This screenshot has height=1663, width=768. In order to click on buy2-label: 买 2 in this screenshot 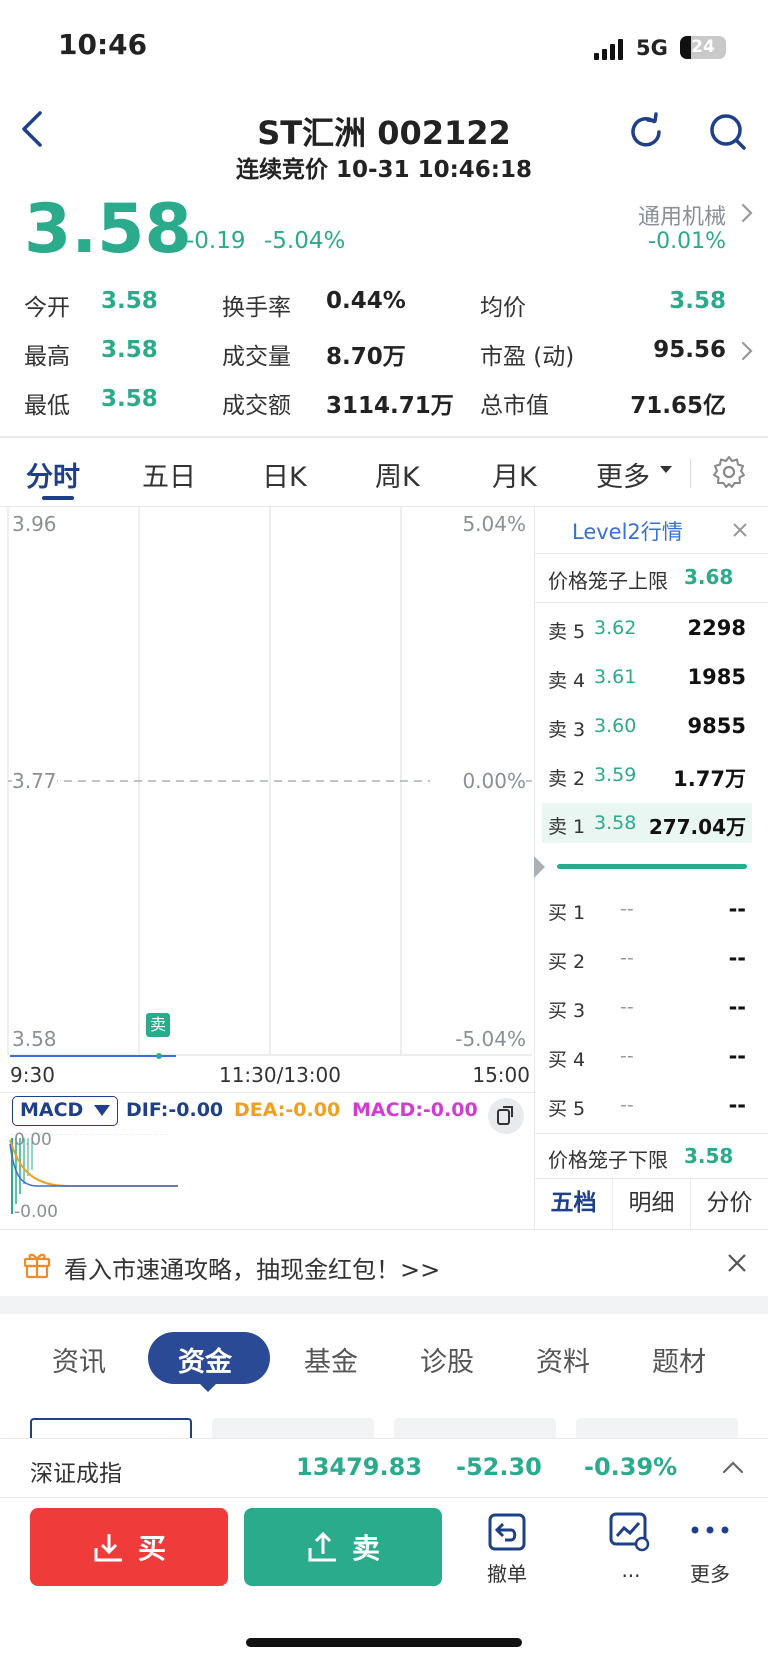, I will do `click(567, 962)`.